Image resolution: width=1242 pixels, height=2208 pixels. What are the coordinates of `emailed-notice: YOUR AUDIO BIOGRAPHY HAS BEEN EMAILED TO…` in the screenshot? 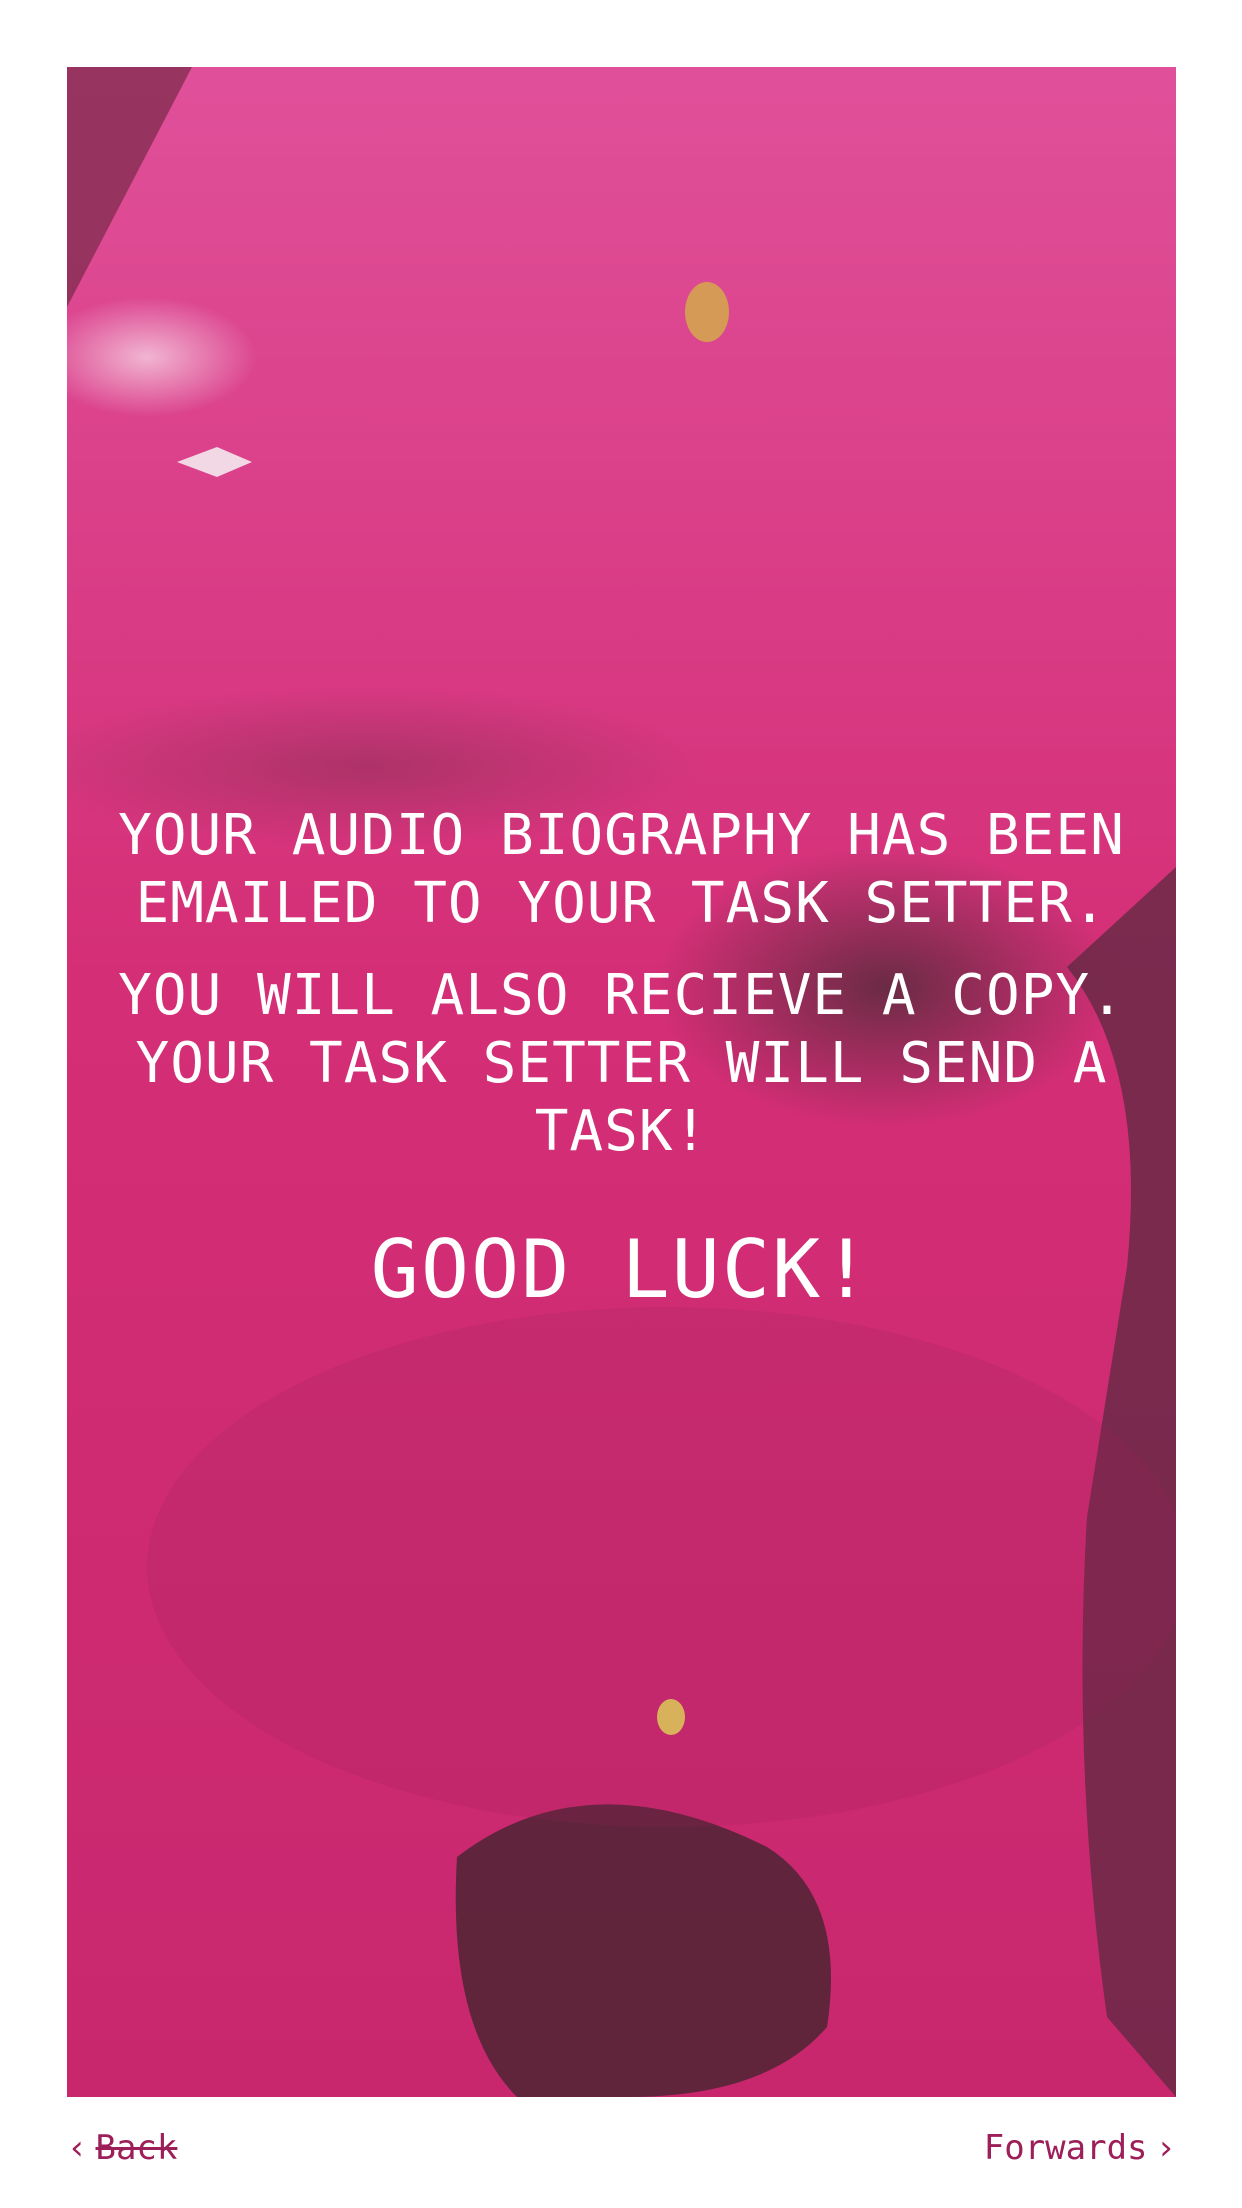 It's located at (621, 869).